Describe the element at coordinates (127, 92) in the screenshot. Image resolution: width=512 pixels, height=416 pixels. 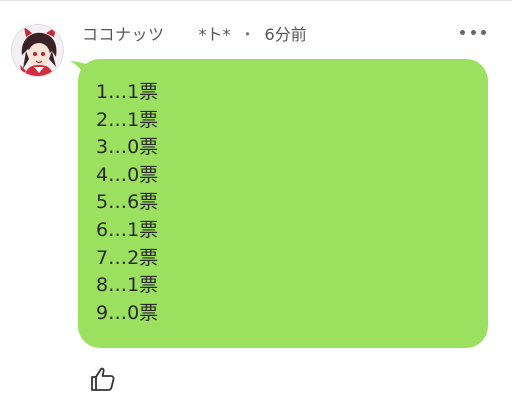
I see `list-item: 1…1票` at that location.